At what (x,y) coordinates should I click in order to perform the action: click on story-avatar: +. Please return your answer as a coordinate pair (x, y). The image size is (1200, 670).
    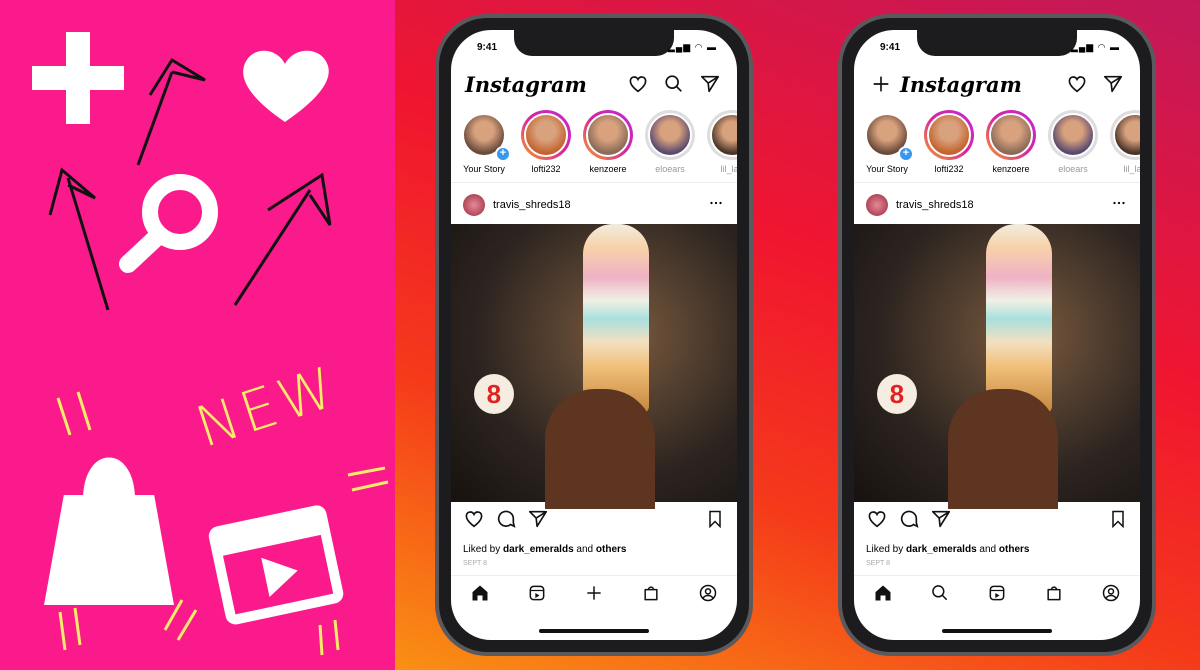
    Looking at the image, I should click on (485, 136).